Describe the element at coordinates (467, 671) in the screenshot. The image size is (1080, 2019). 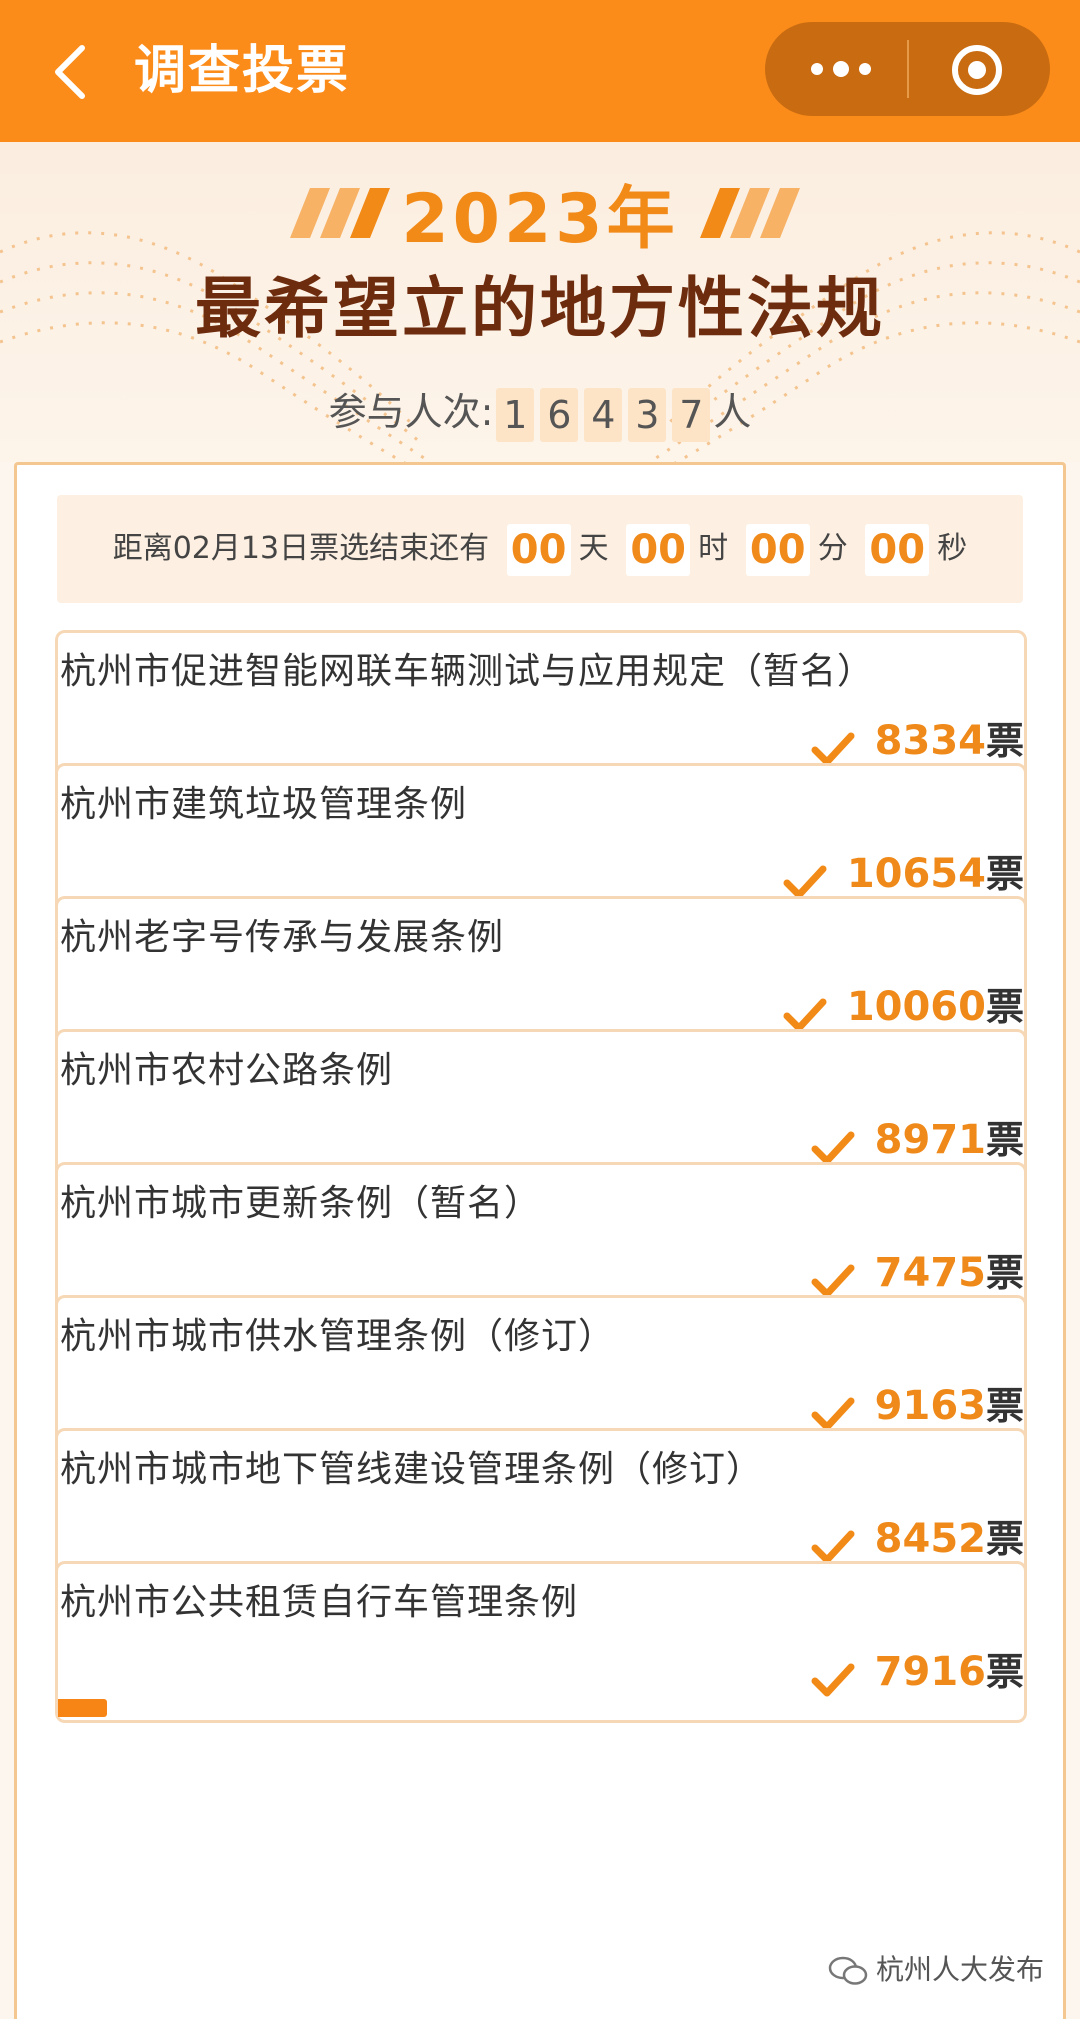
I see `option-name: 杭州市促进智能网联车辆测试与应用规定（暂名）` at that location.